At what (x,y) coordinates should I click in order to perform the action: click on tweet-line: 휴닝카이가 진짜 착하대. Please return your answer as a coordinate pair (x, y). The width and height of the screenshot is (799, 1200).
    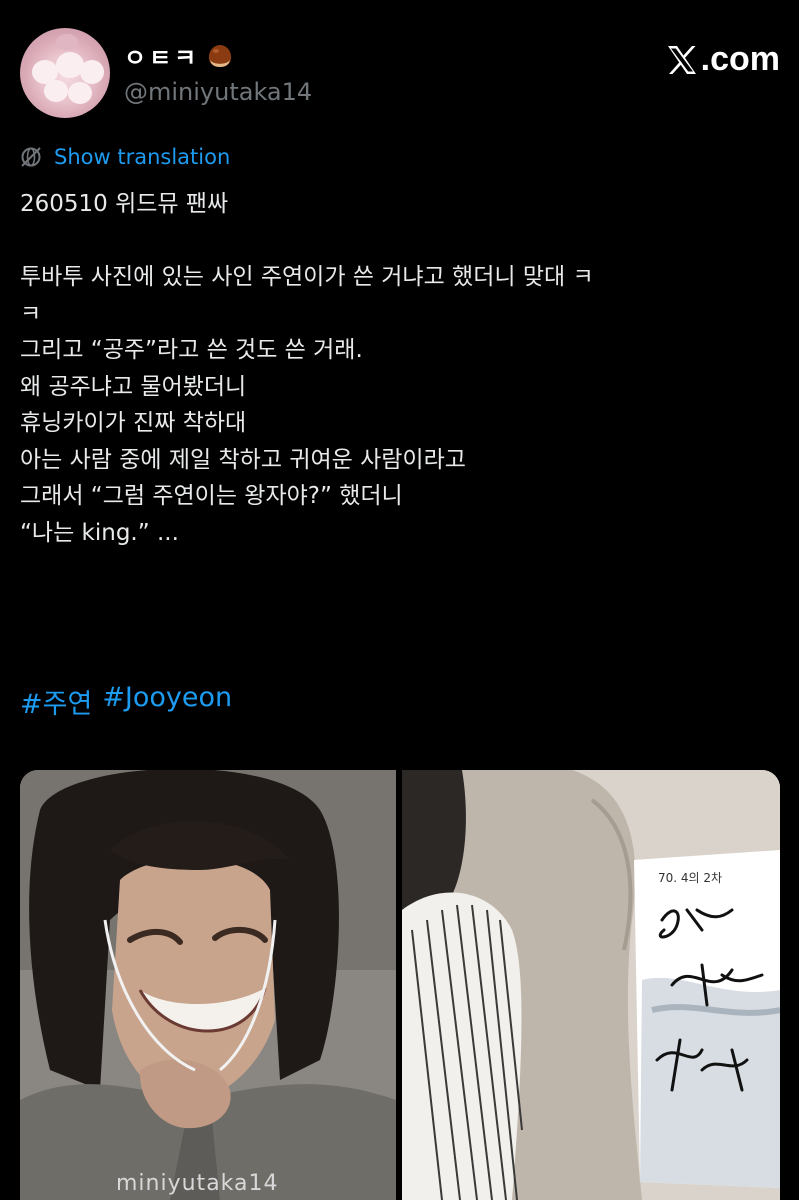
    Looking at the image, I should click on (133, 423).